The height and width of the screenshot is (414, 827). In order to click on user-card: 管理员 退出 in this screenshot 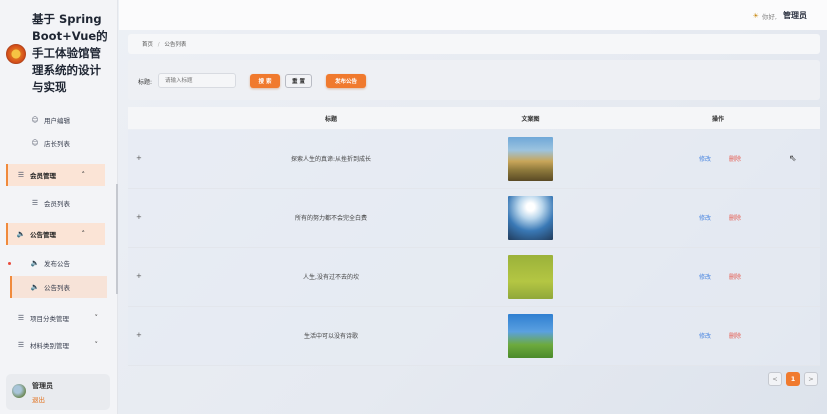, I will do `click(58, 392)`.